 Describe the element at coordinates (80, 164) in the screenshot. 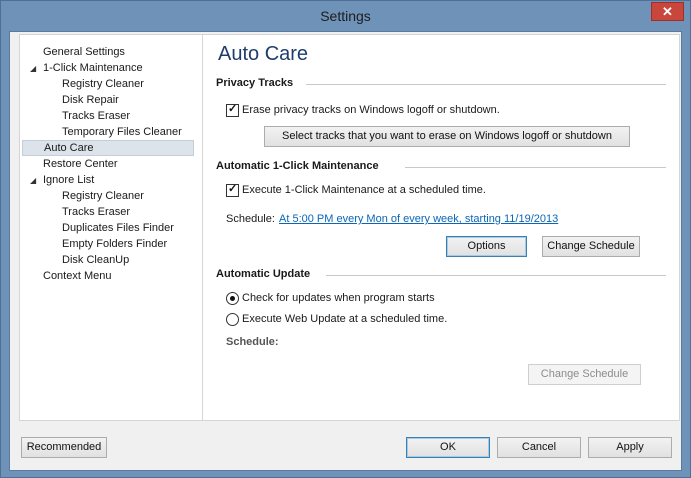

I see `tree-item-restore-center: Restore Center` at that location.